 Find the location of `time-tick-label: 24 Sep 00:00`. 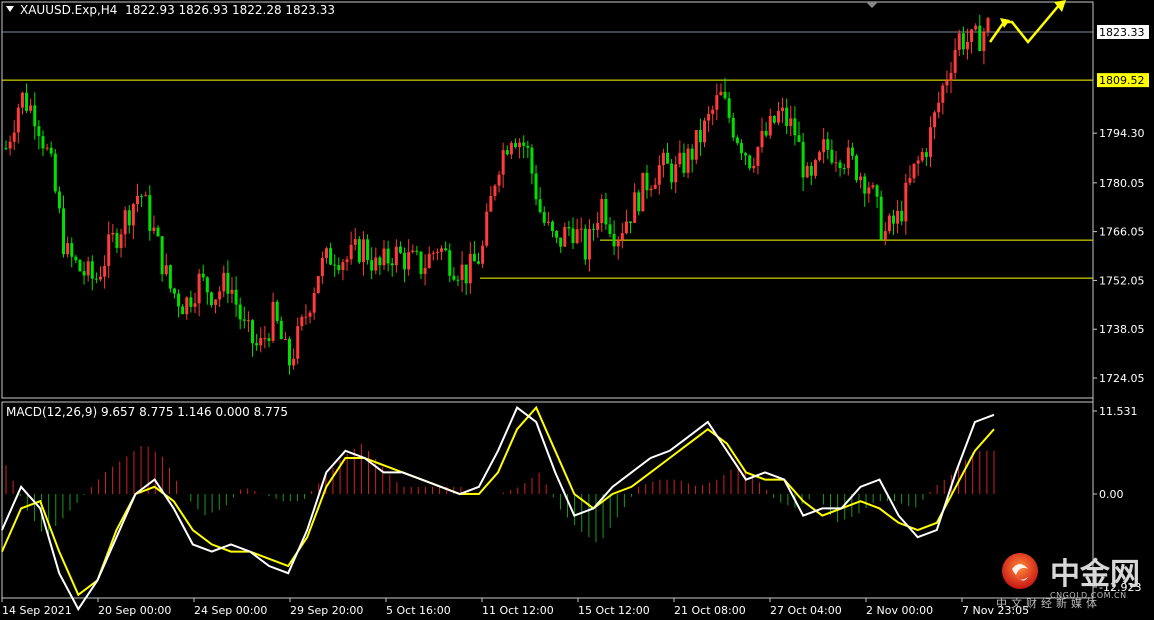

time-tick-label: 24 Sep 00:00 is located at coordinates (230, 610).